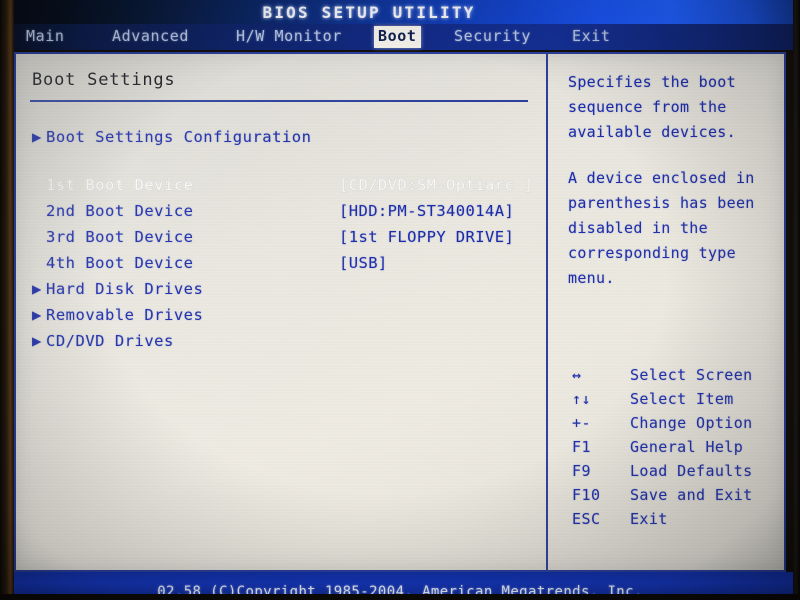 Image resolution: width=800 pixels, height=600 pixels. Describe the element at coordinates (582, 423) in the screenshot. I see `plus-minus-icon: +-` at that location.